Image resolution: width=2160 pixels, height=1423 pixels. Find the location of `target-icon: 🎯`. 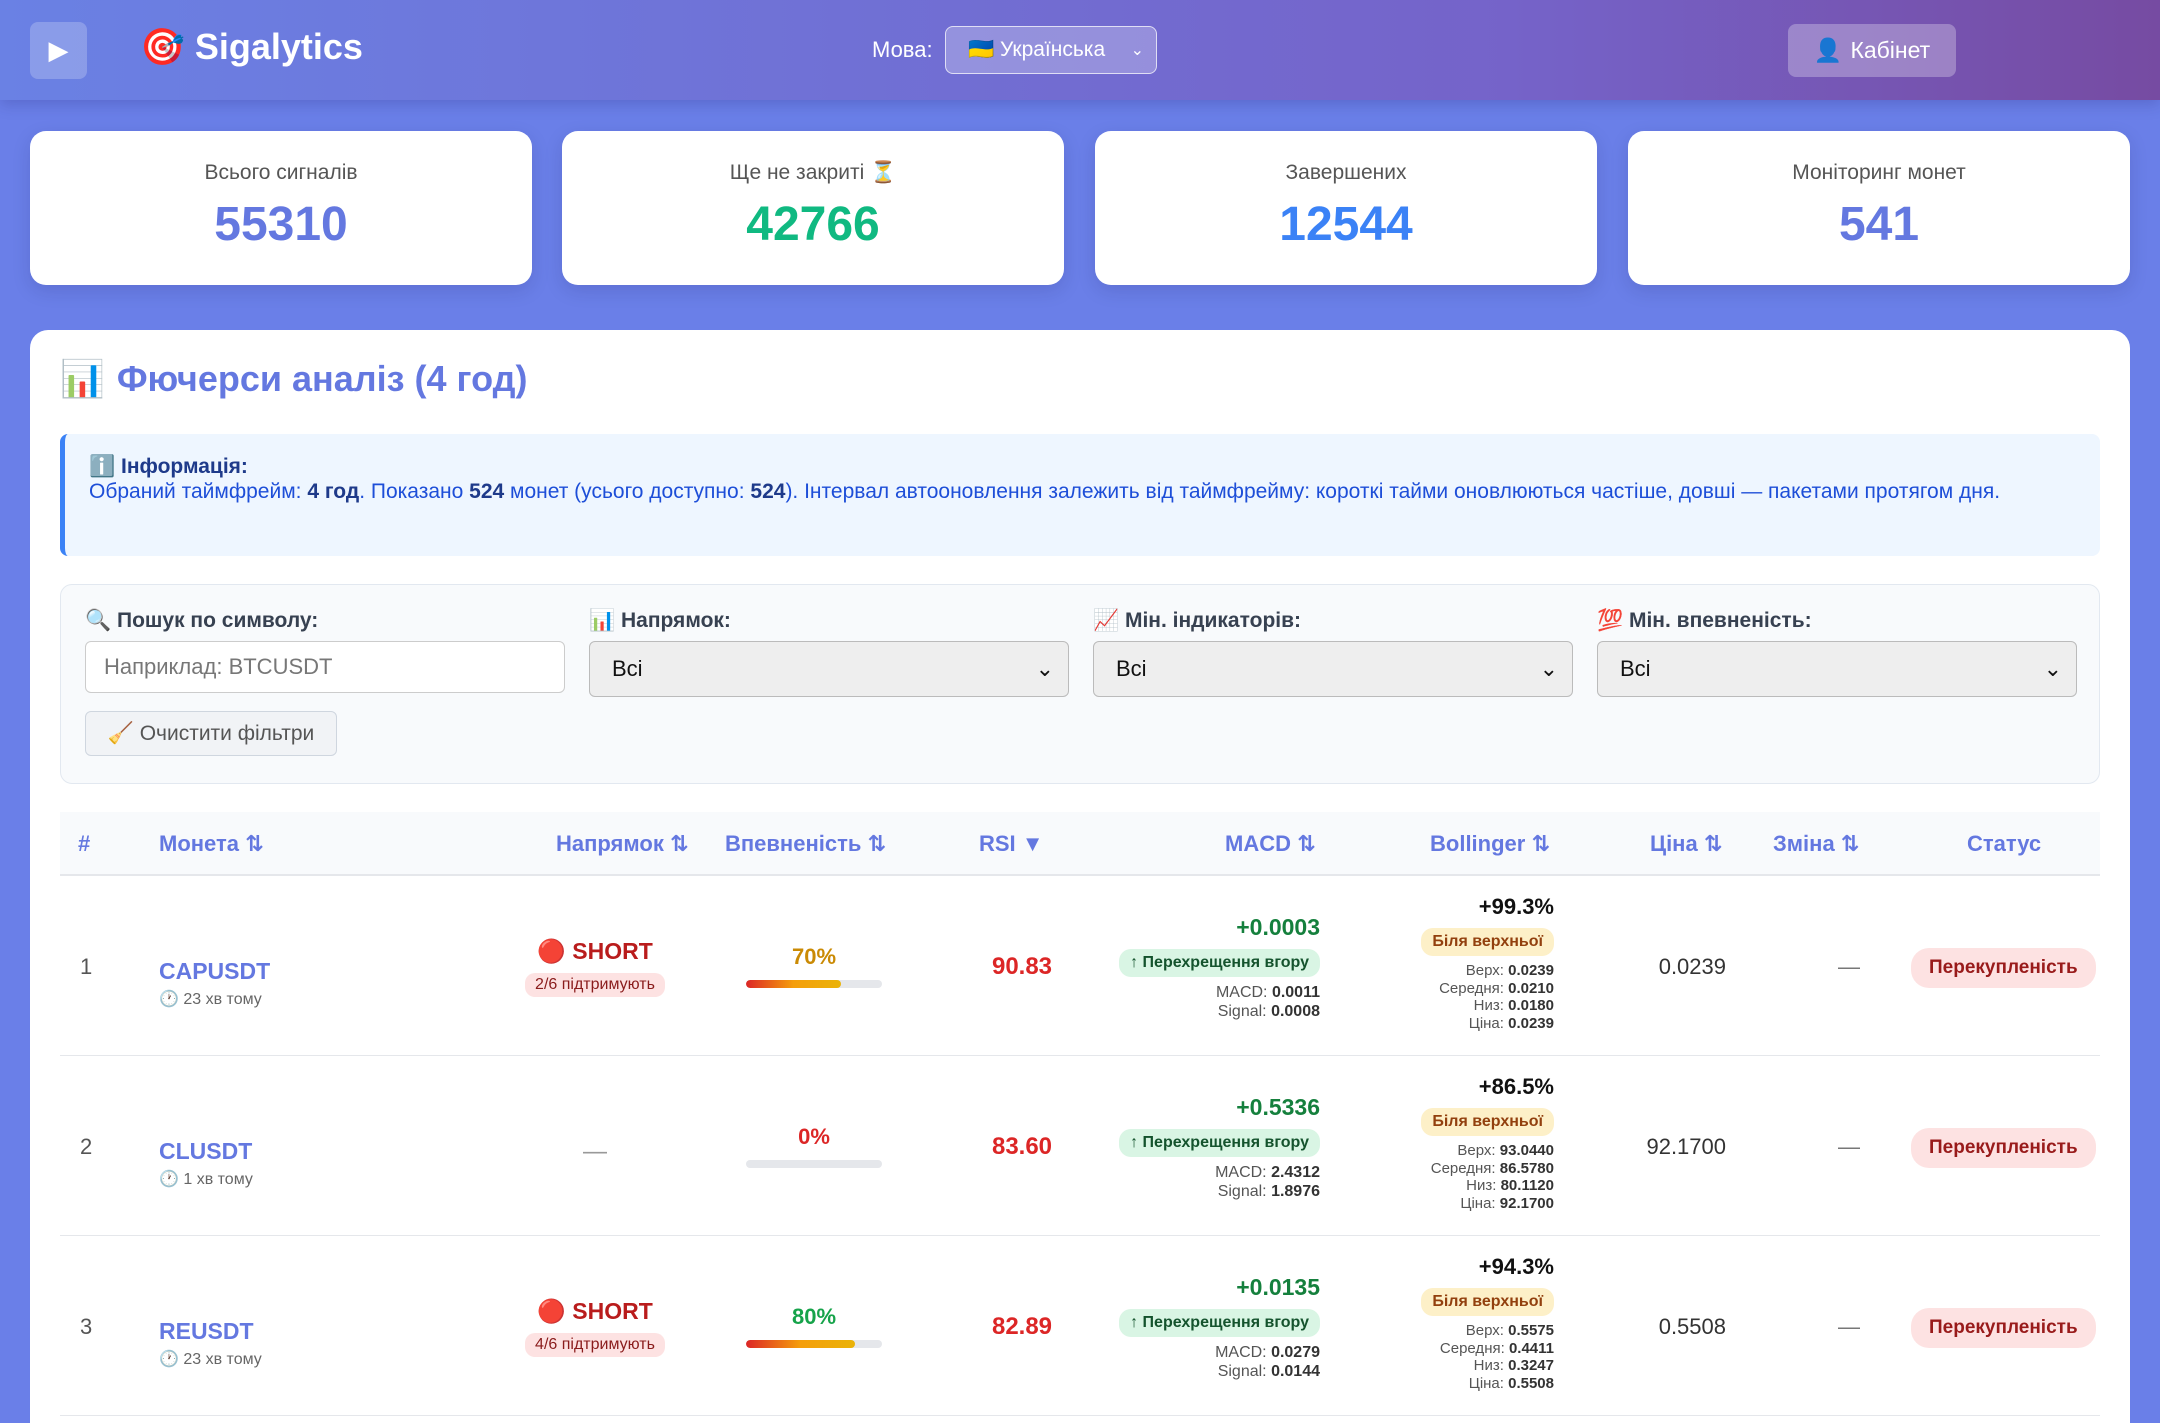

target-icon: 🎯 is located at coordinates (162, 46).